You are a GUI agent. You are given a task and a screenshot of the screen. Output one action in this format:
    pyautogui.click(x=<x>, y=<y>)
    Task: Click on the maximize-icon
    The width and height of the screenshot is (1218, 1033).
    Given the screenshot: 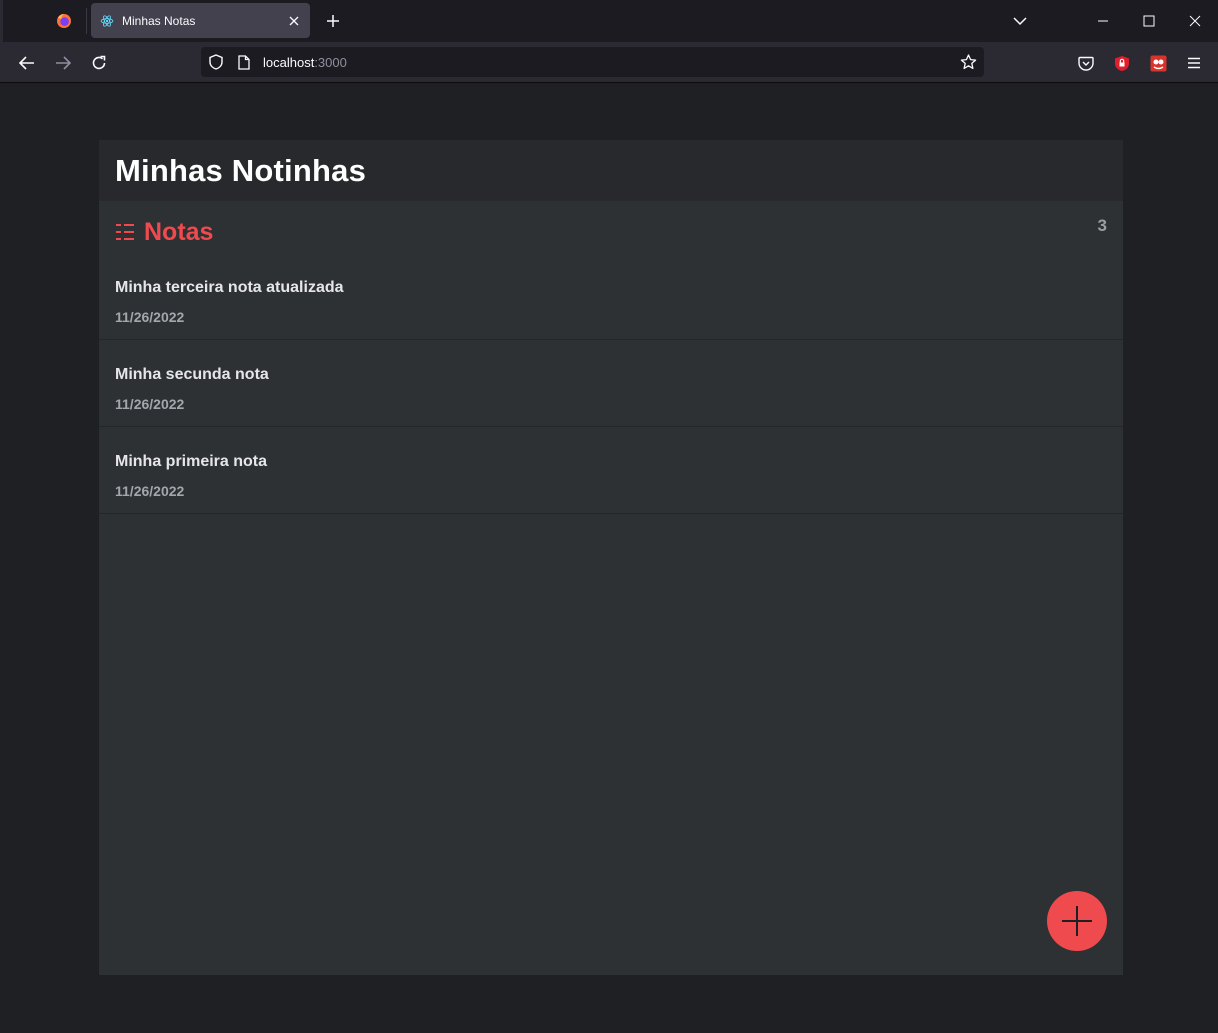 What is the action you would take?
    pyautogui.click(x=1149, y=21)
    